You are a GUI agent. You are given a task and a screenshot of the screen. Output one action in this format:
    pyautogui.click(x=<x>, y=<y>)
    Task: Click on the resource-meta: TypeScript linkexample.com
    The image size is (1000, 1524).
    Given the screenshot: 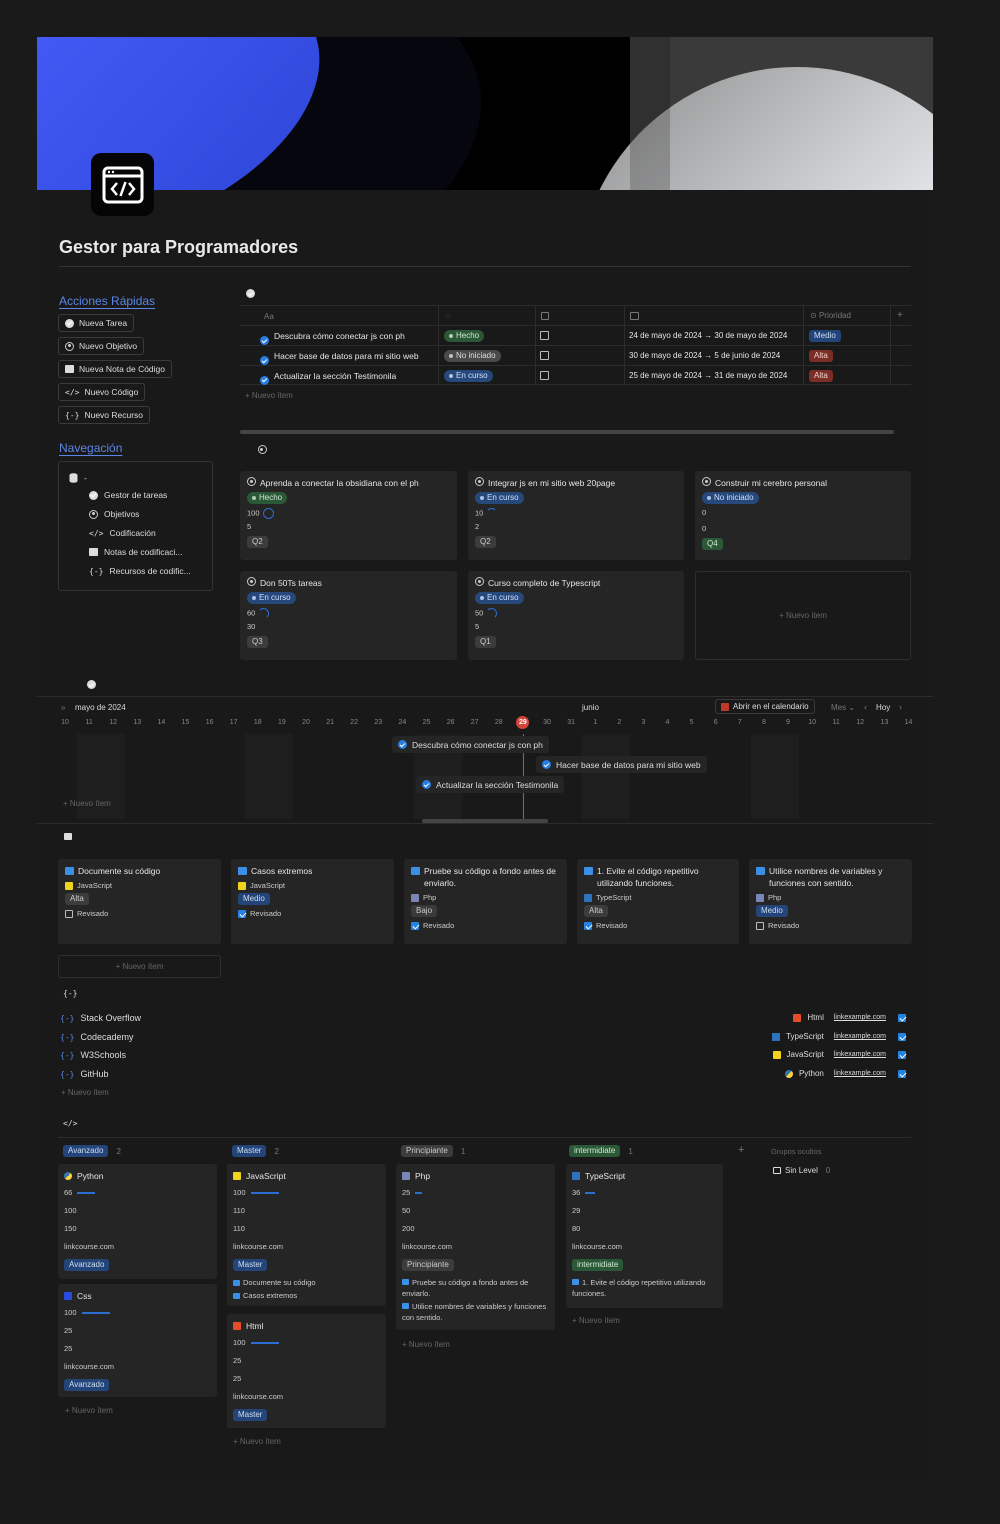 What is the action you would take?
    pyautogui.click(x=839, y=1036)
    